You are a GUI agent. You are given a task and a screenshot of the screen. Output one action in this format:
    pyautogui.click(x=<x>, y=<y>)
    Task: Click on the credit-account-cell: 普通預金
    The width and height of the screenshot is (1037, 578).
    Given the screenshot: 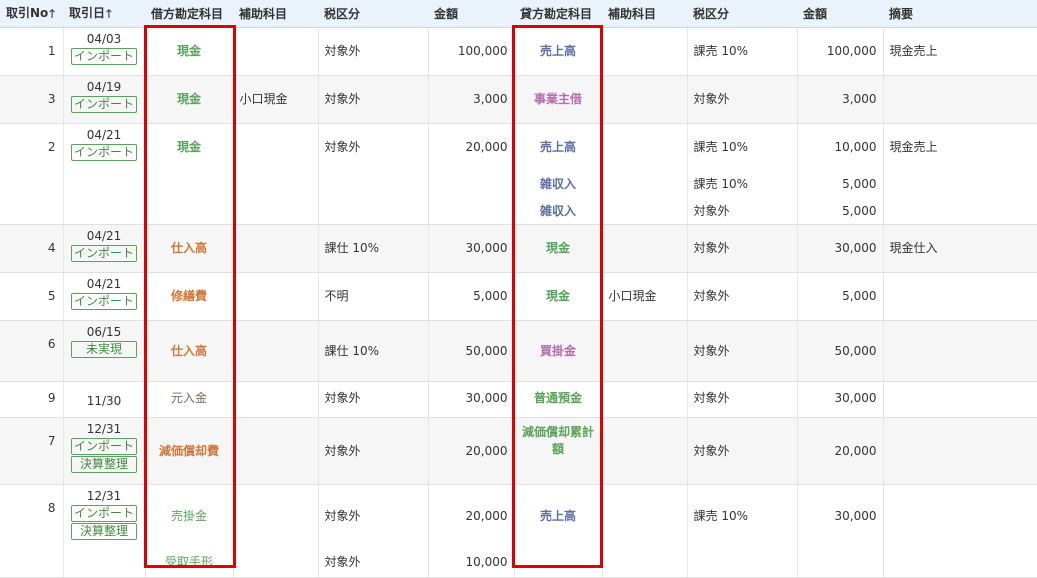 What is the action you would take?
    pyautogui.click(x=558, y=400)
    